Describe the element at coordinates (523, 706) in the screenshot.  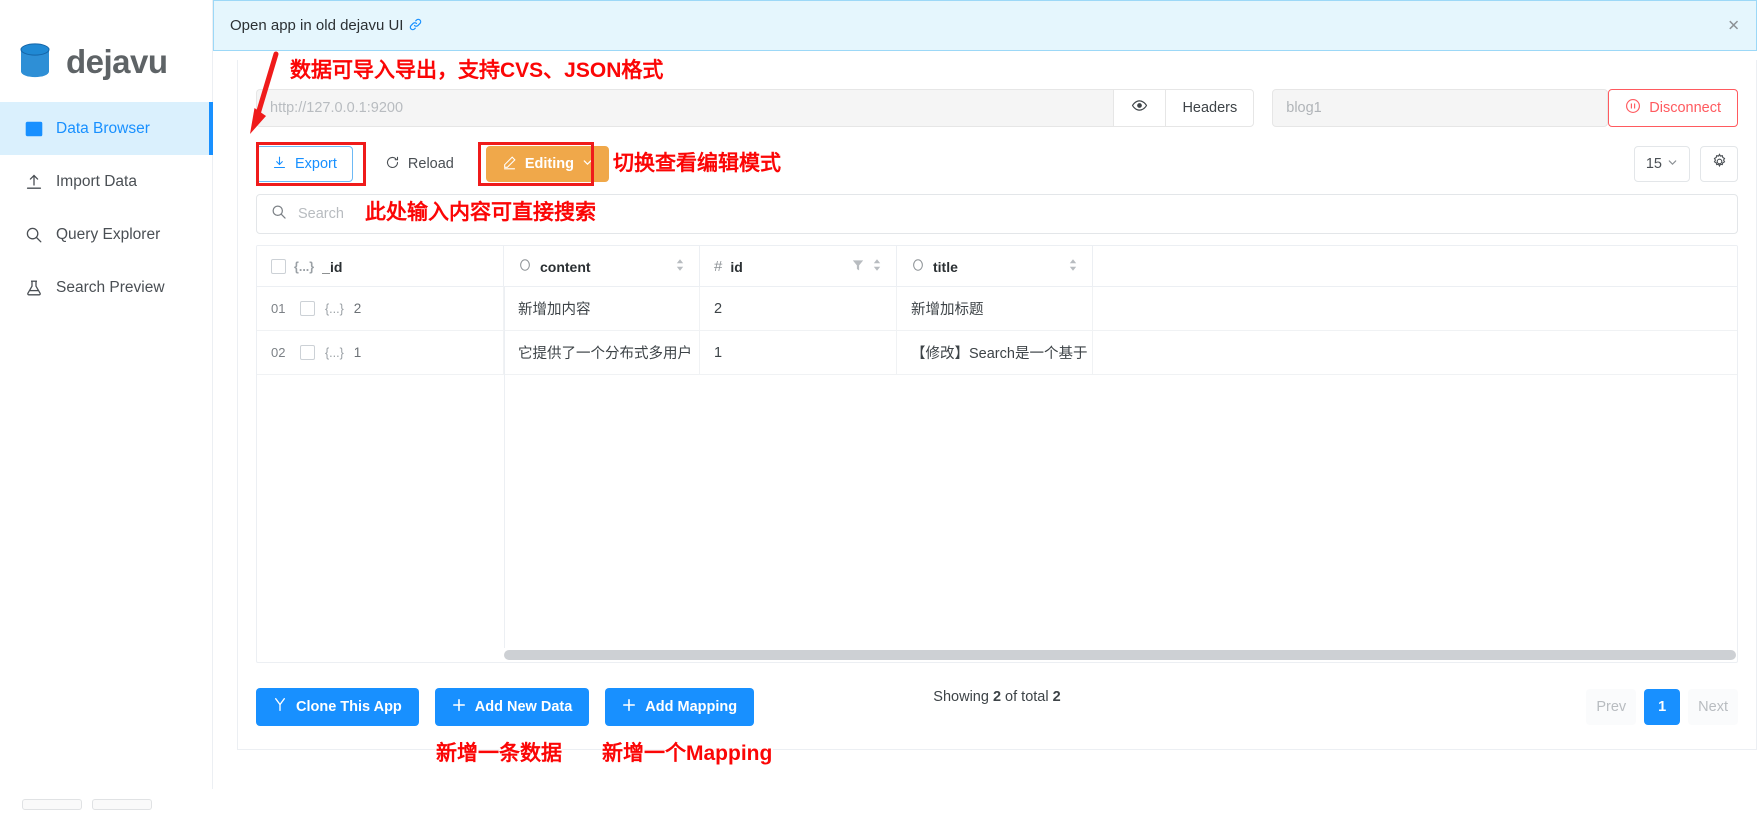
I see `add-new-data-label: Add New Data` at that location.